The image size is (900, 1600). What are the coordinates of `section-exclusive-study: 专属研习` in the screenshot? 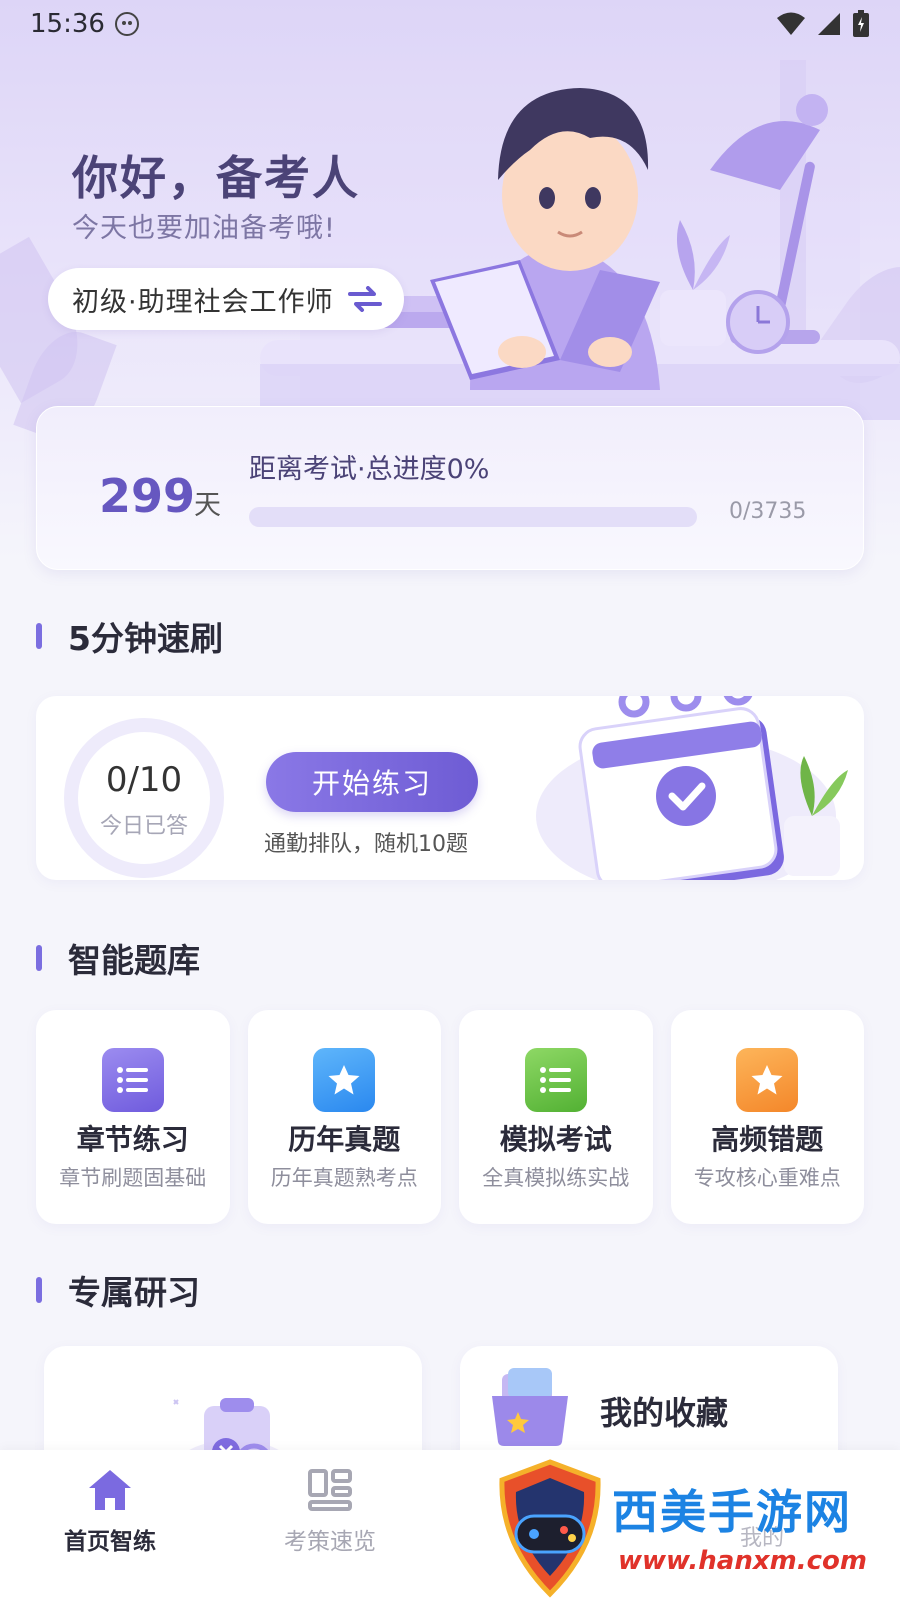 It's located at (118, 1290).